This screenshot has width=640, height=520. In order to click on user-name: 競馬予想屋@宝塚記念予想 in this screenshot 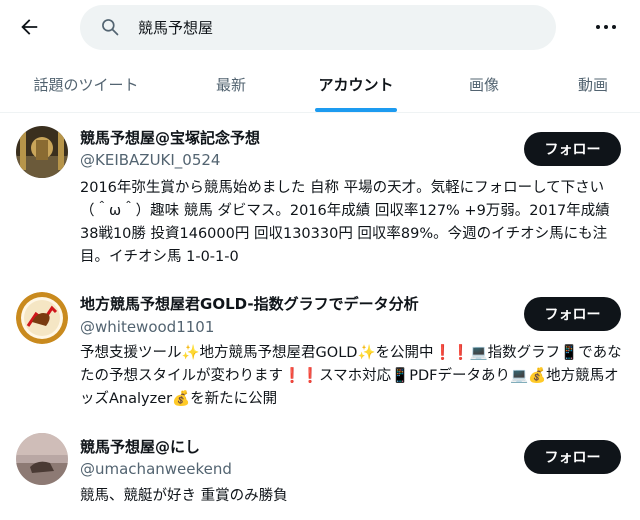, I will do `click(170, 137)`.